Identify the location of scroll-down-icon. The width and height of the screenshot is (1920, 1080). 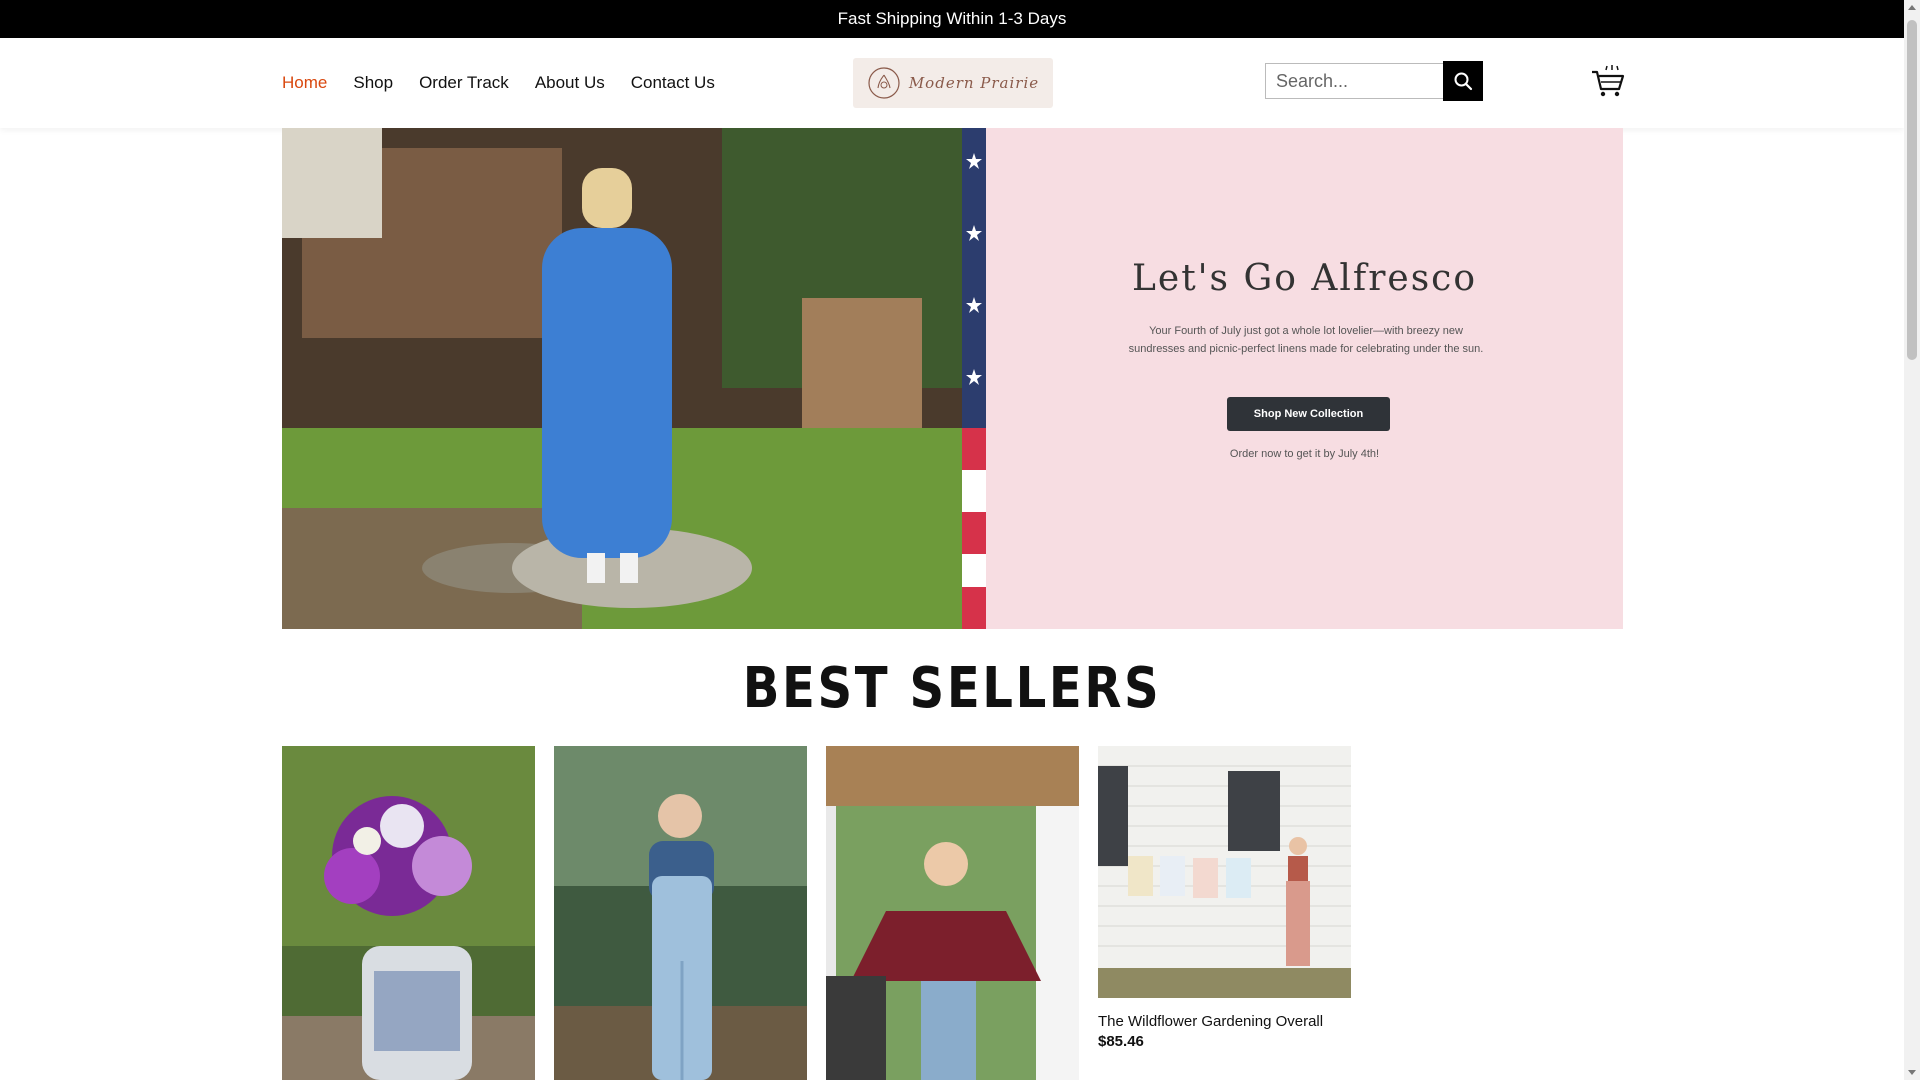
(1912, 1072).